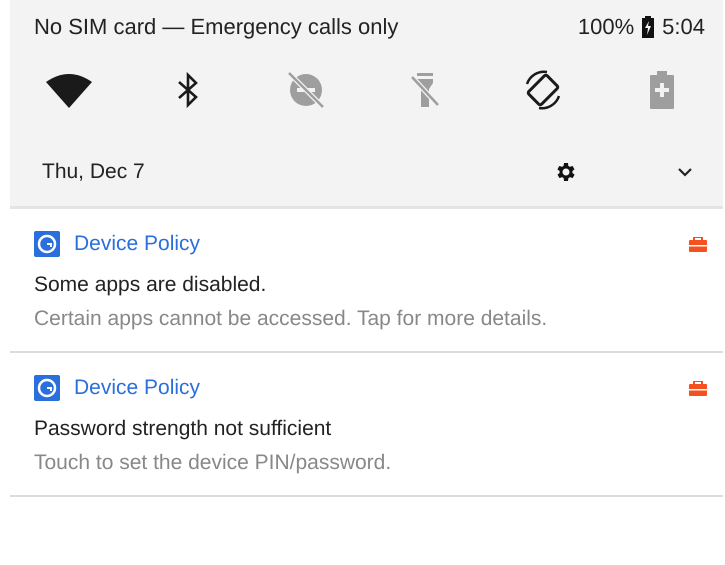 This screenshot has width=725, height=565. Describe the element at coordinates (69, 90) in the screenshot. I see `wifi-icon` at that location.